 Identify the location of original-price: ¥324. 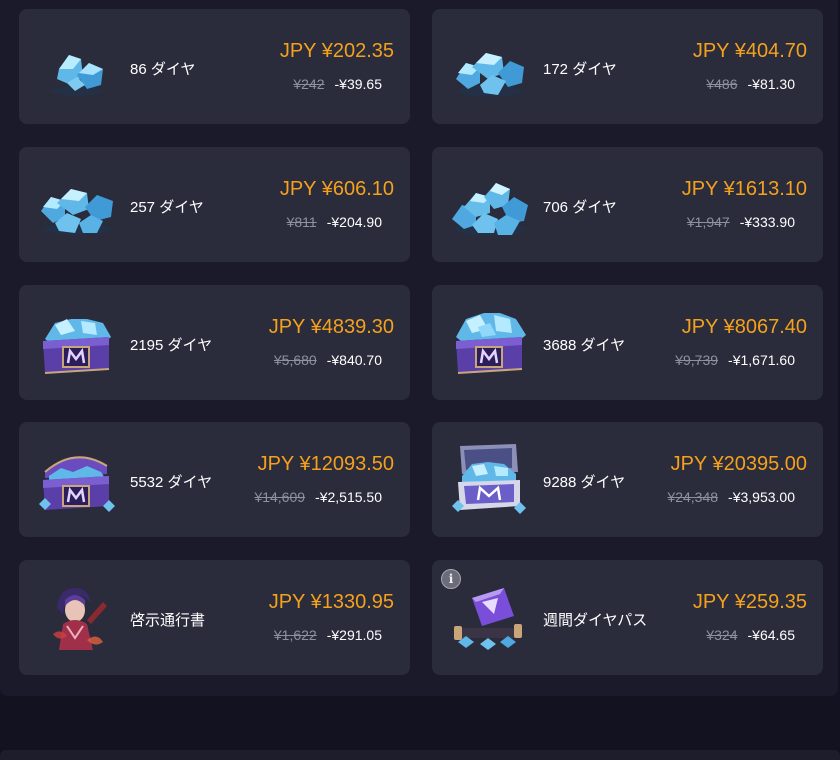
(722, 635).